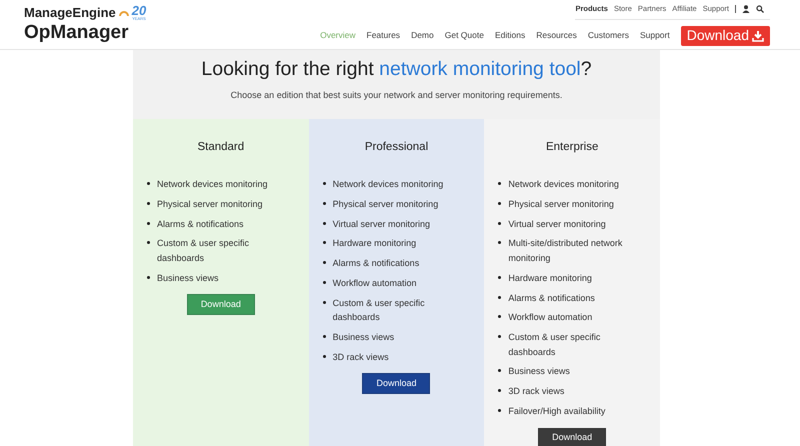 Image resolution: width=800 pixels, height=446 pixels. I want to click on page-heading: Looking for the right network monitoring tool?, so click(396, 69).